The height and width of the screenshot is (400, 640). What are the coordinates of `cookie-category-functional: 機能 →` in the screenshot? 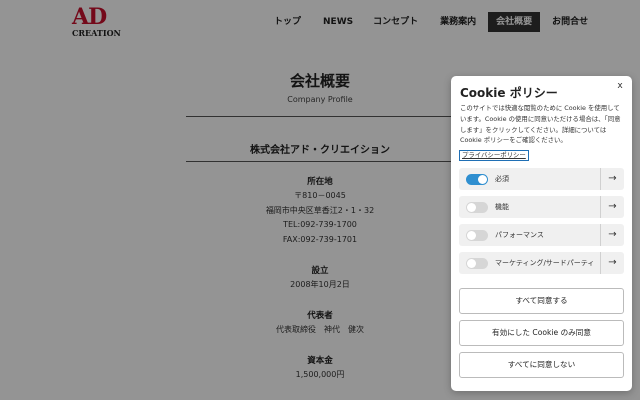 It's located at (541, 207).